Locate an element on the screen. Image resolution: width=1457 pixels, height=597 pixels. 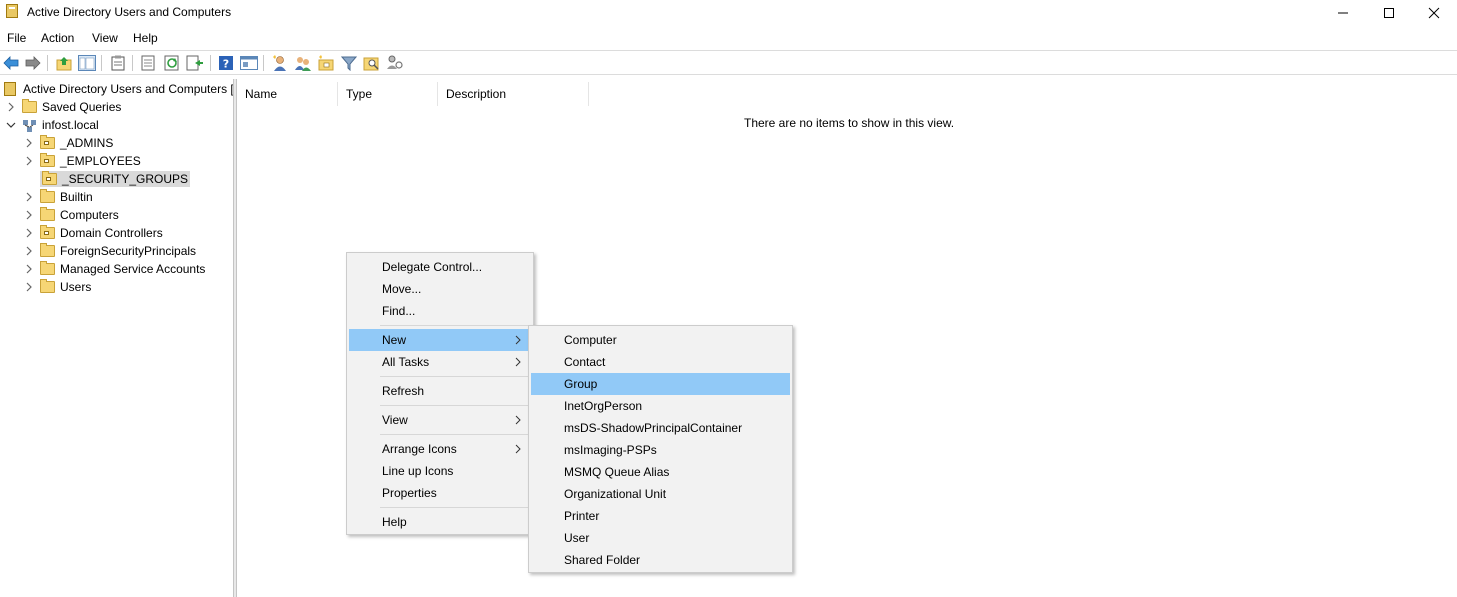
up-folder-icon is located at coordinates (64, 63).